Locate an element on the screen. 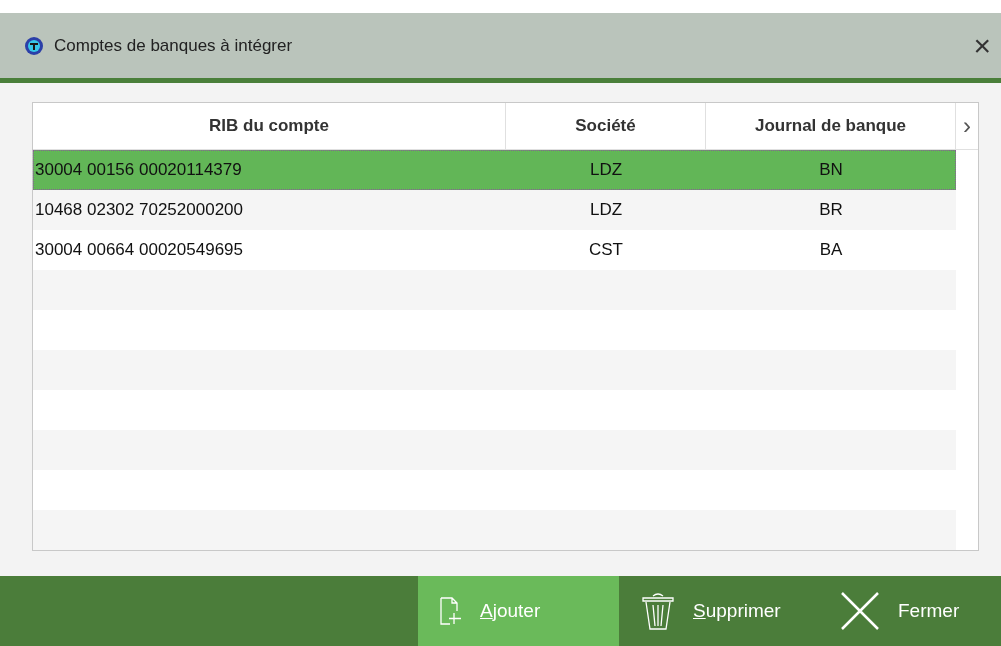 The image size is (1001, 646). table-cell-text: BA is located at coordinates (831, 250).